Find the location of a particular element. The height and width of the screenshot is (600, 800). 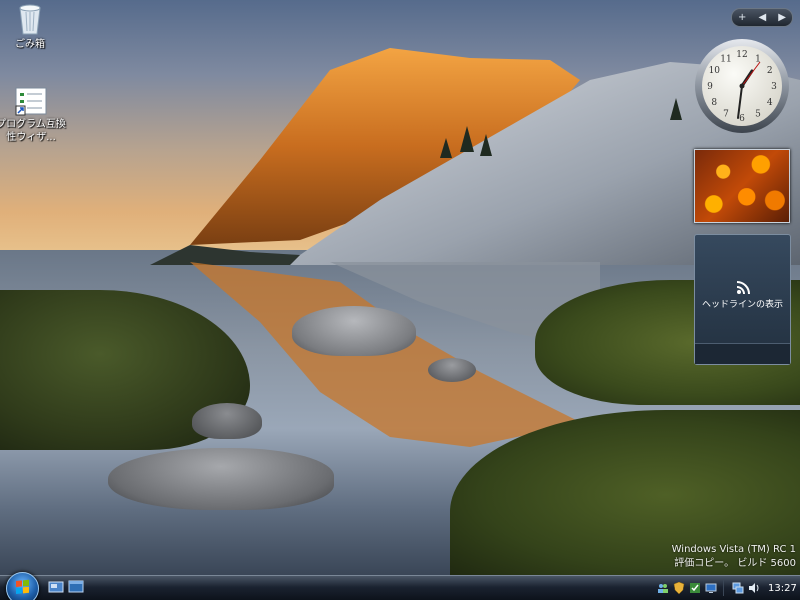

defender-icon is located at coordinates (695, 588).